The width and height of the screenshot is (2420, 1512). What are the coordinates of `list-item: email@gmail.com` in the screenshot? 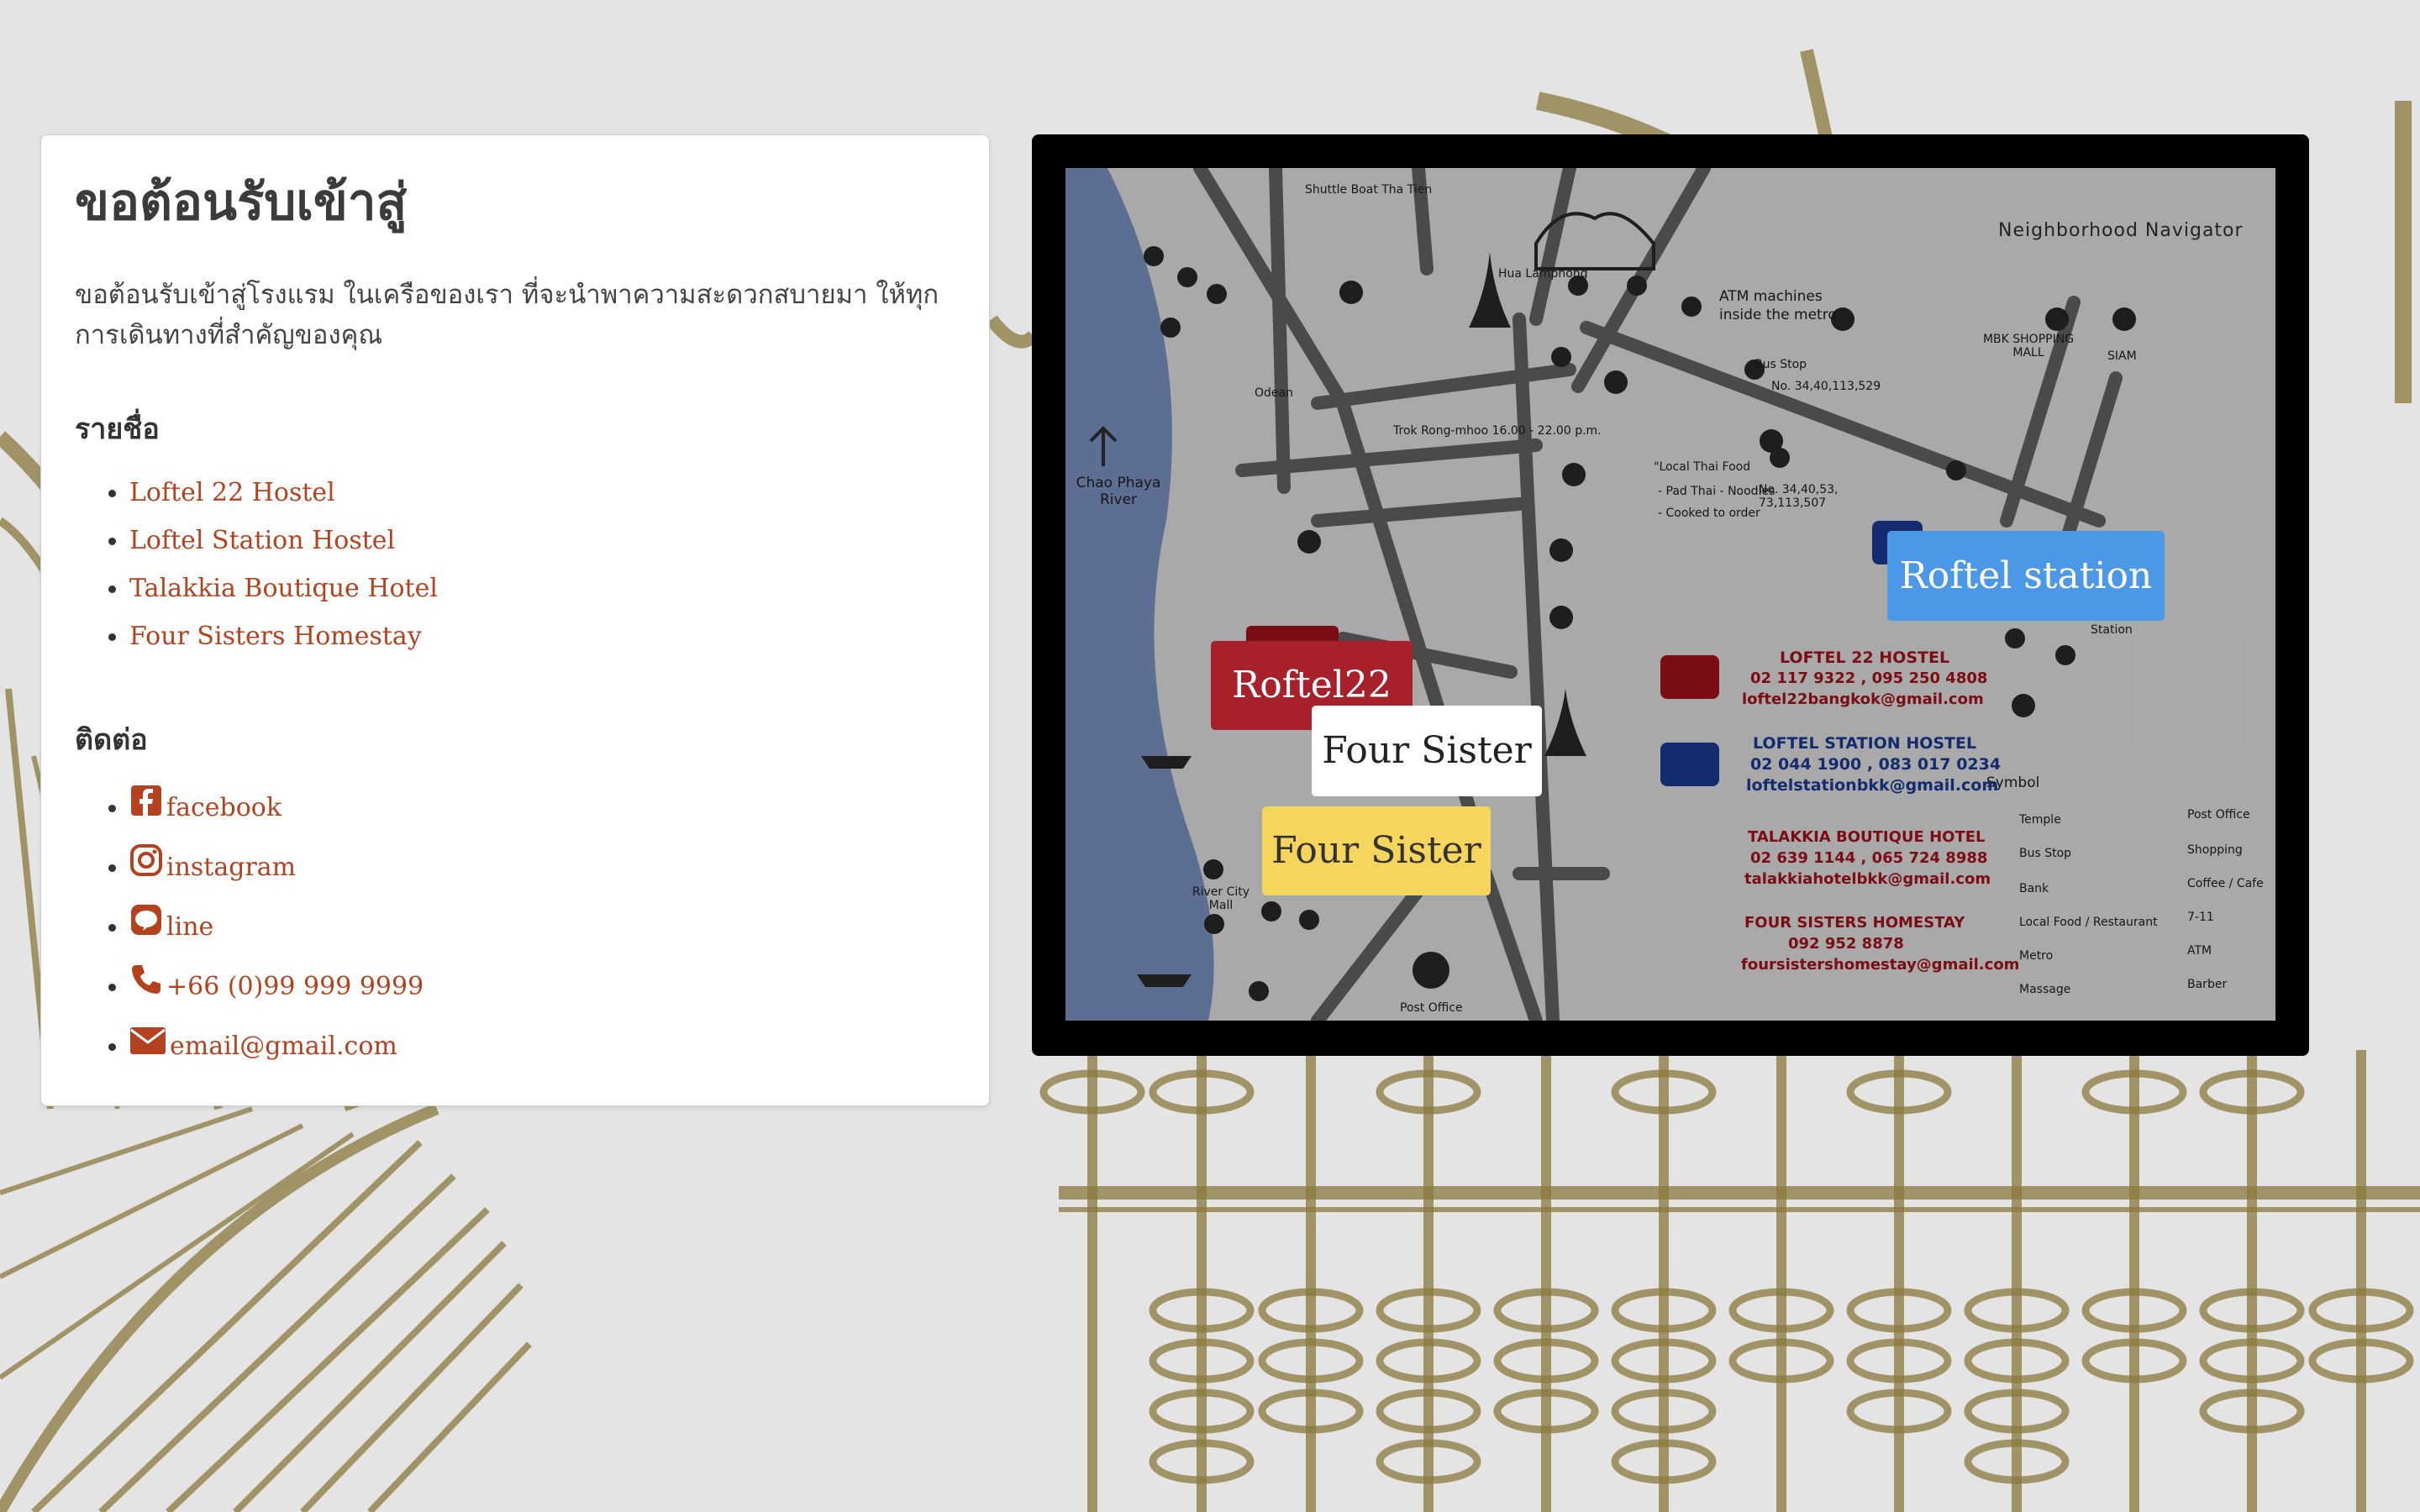 It's located at (276, 1046).